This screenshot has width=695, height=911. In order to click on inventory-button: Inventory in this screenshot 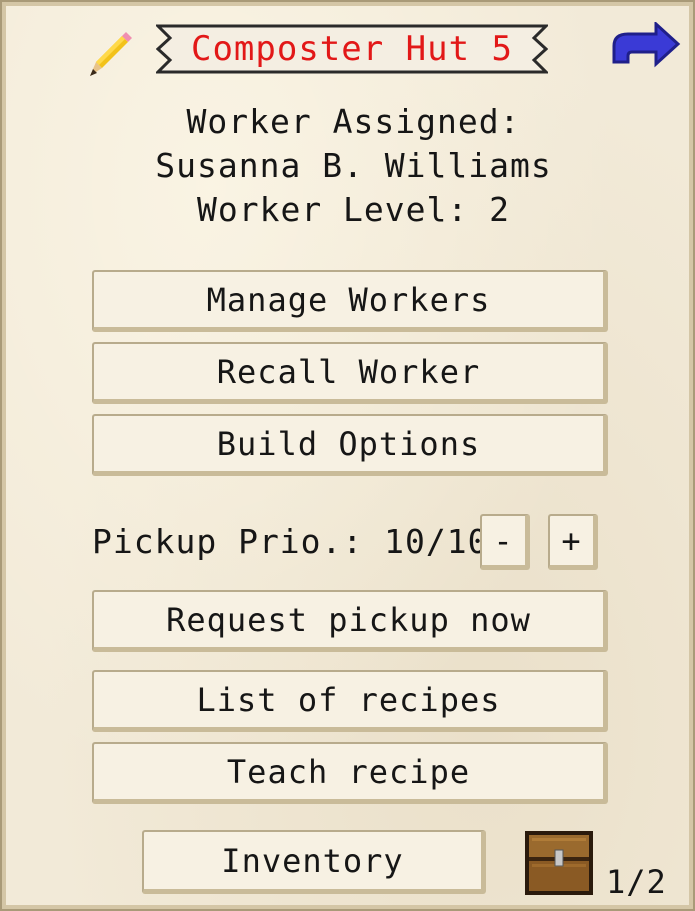, I will do `click(314, 862)`.